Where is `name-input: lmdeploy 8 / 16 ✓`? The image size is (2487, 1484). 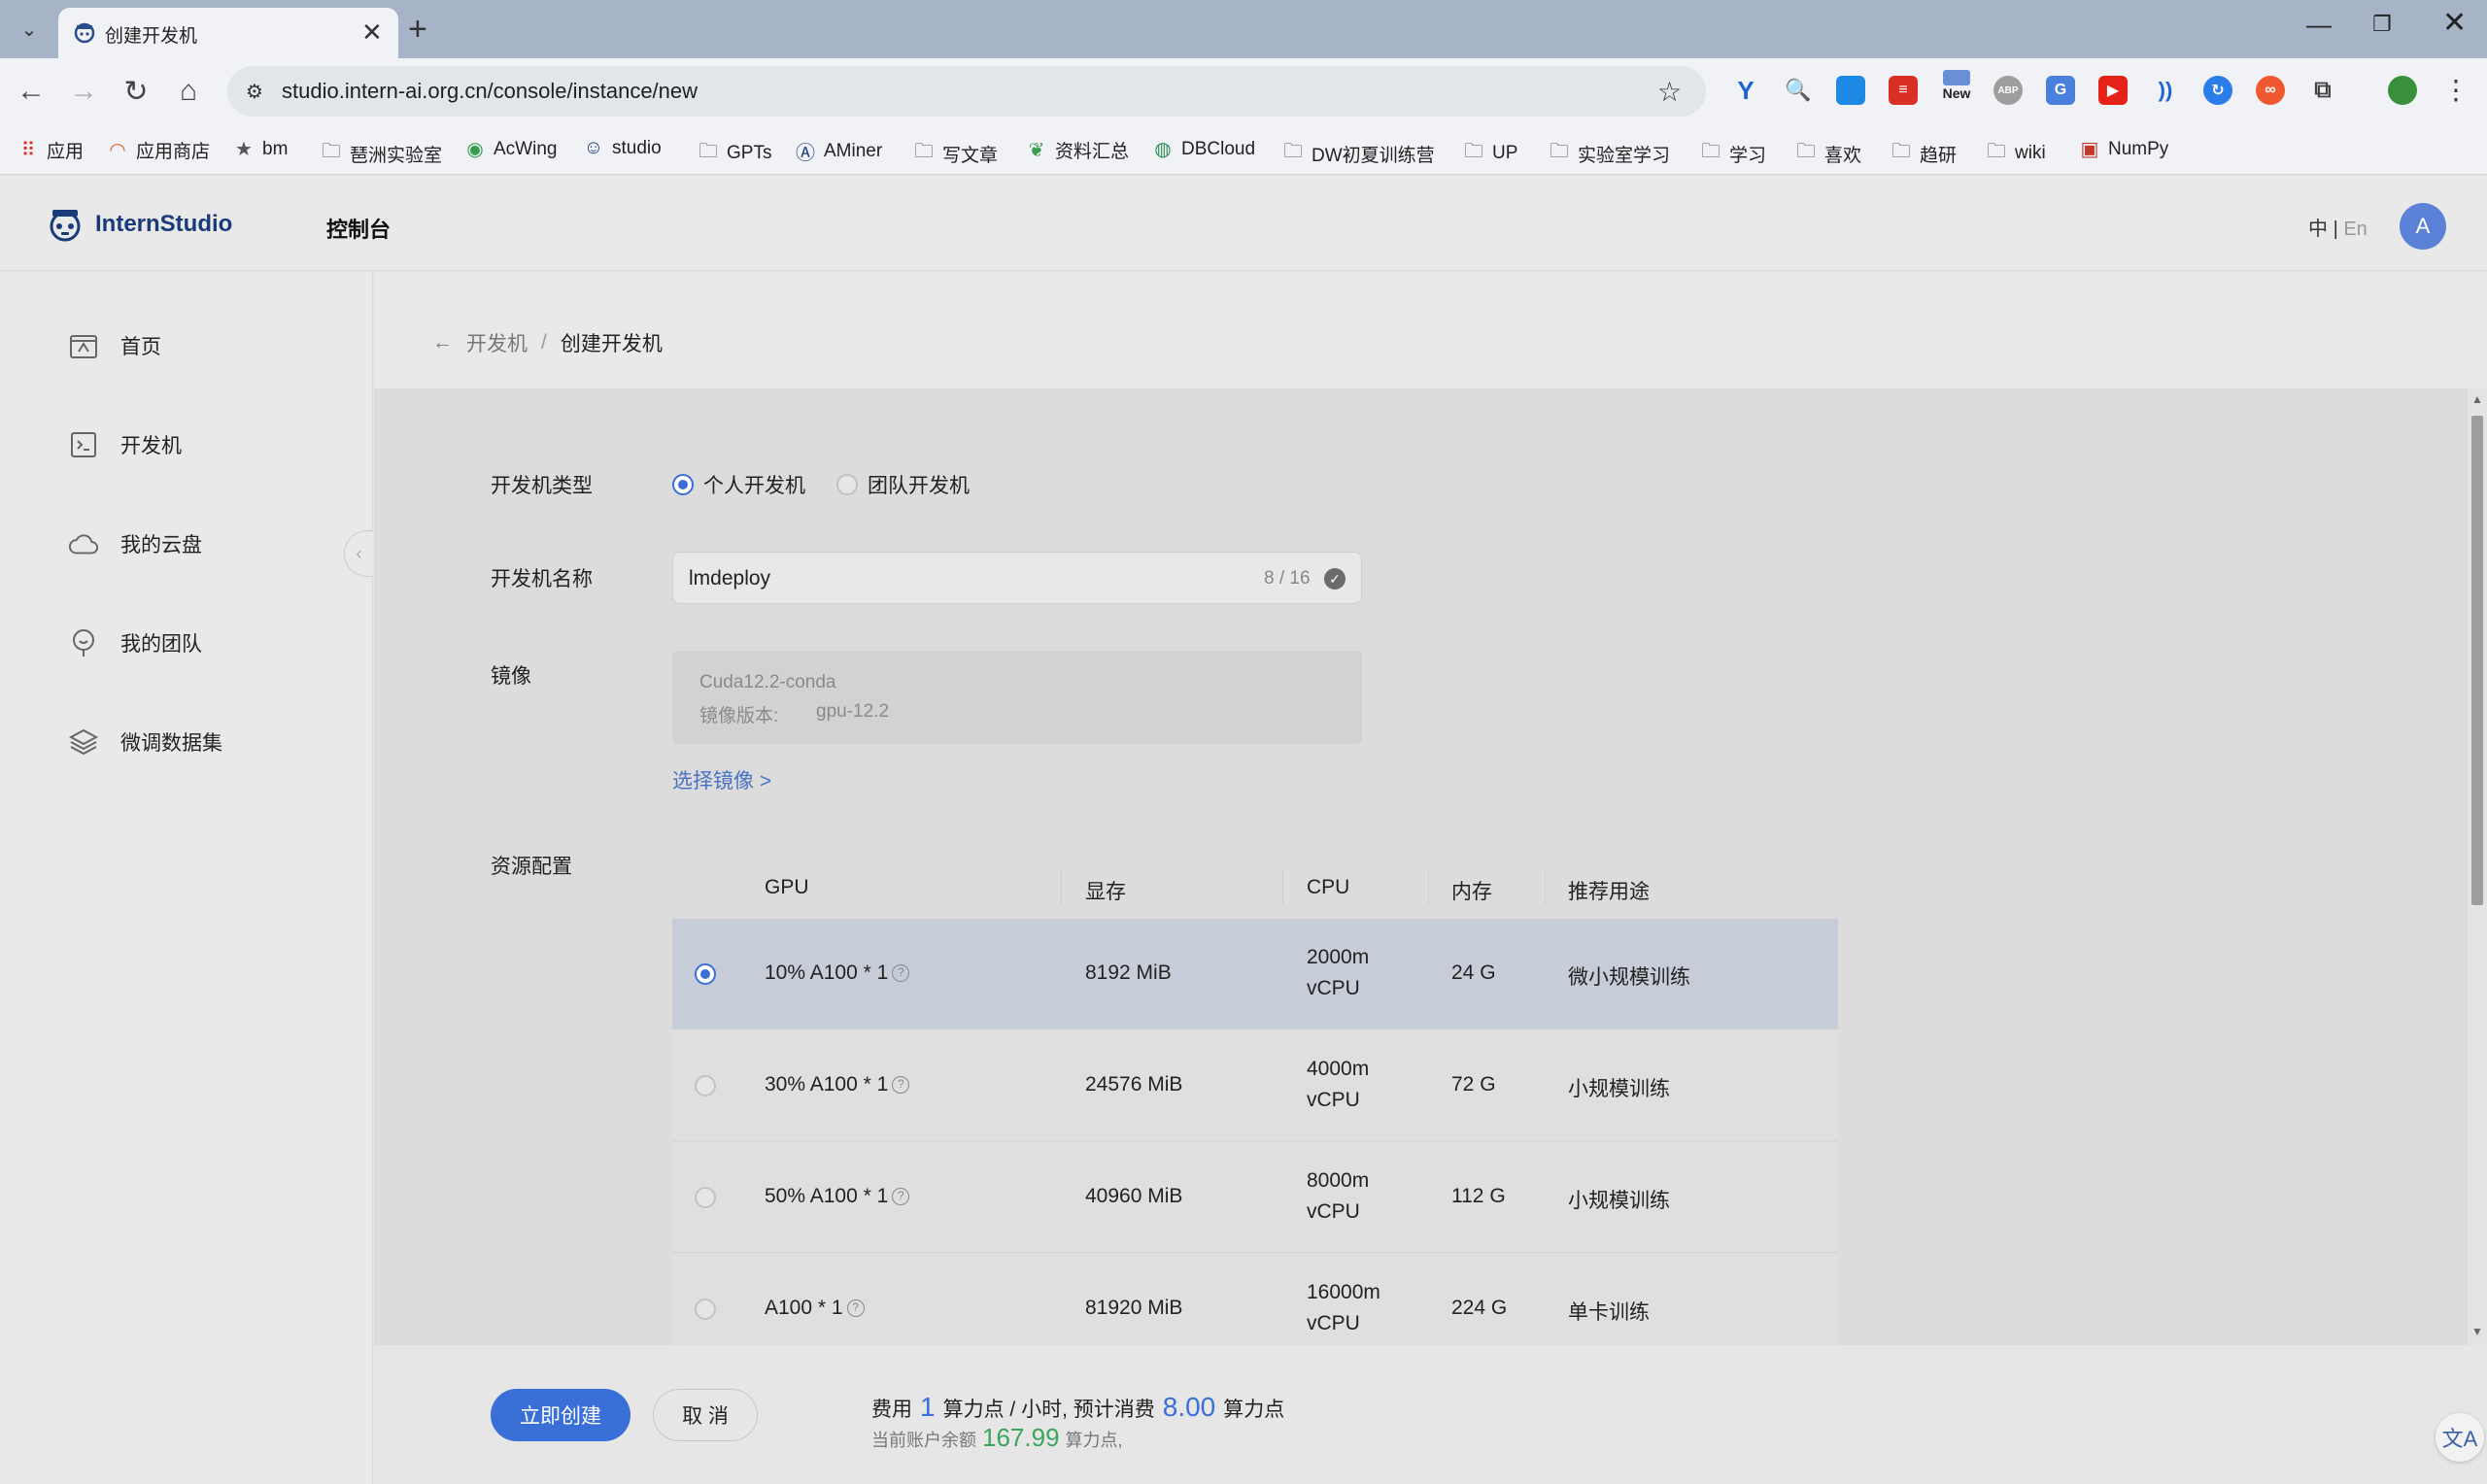
name-input: lmdeploy 8 / 16 ✓ is located at coordinates (1017, 578).